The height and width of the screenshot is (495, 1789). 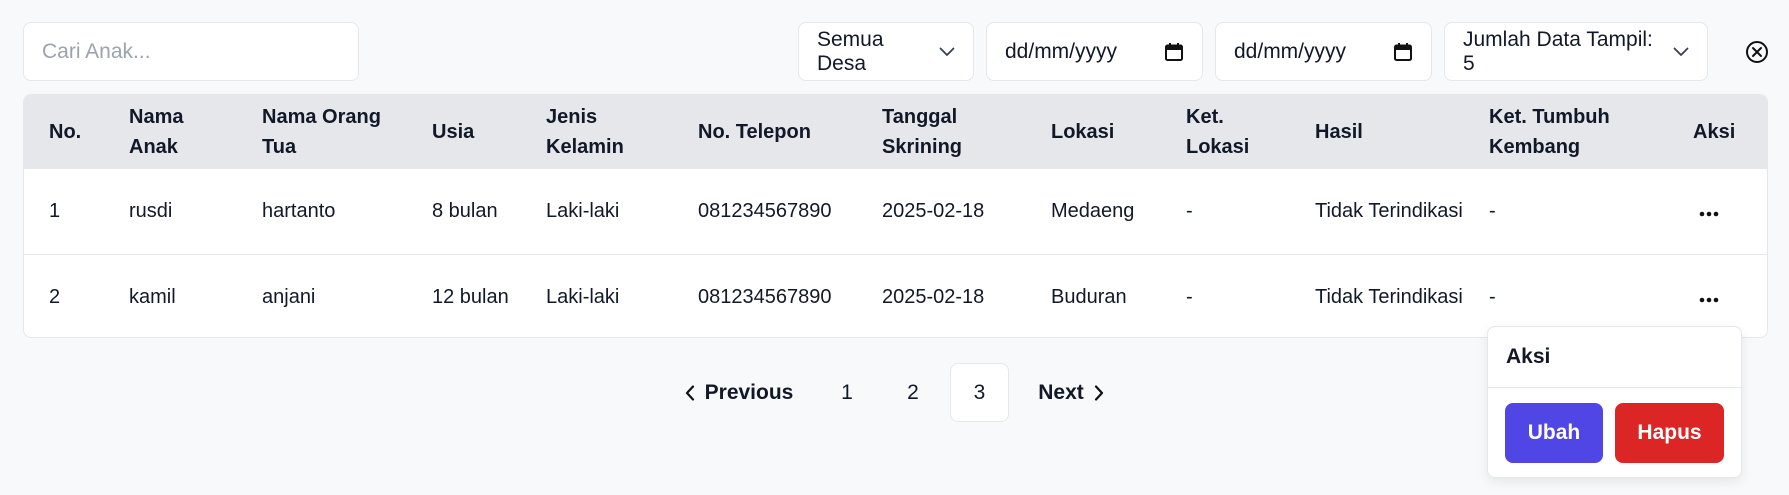 I want to click on close-circle-icon, so click(x=1757, y=52).